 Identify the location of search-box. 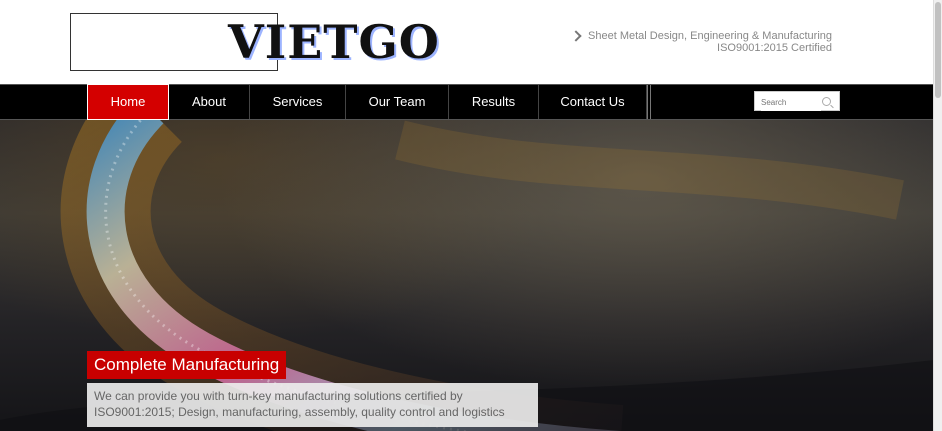
(797, 101).